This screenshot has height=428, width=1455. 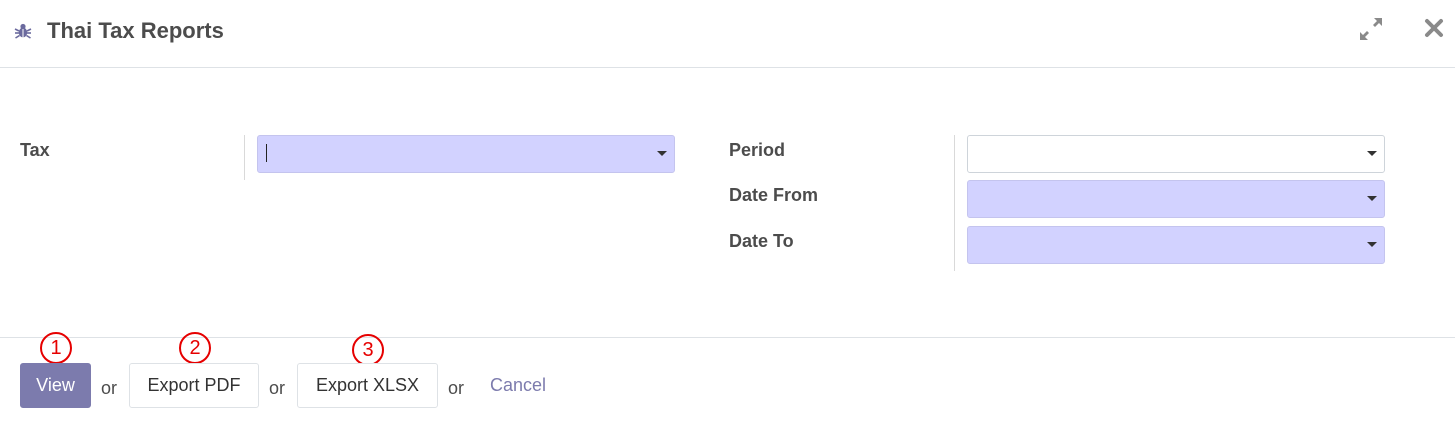 I want to click on dialog-title: Thai Tax Reports, so click(x=135, y=30).